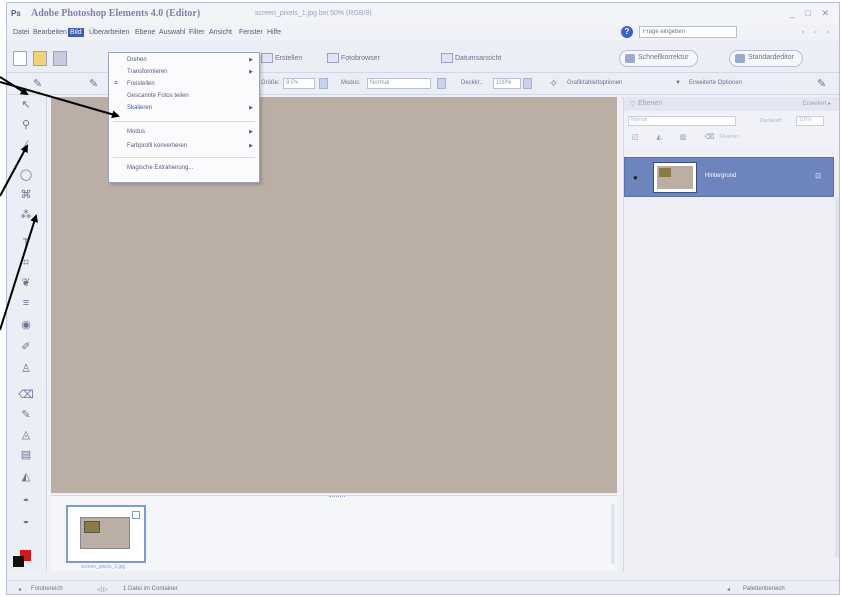  Describe the element at coordinates (47, 589) in the screenshot. I see `photo-bin-toggle: Fotobereich` at that location.